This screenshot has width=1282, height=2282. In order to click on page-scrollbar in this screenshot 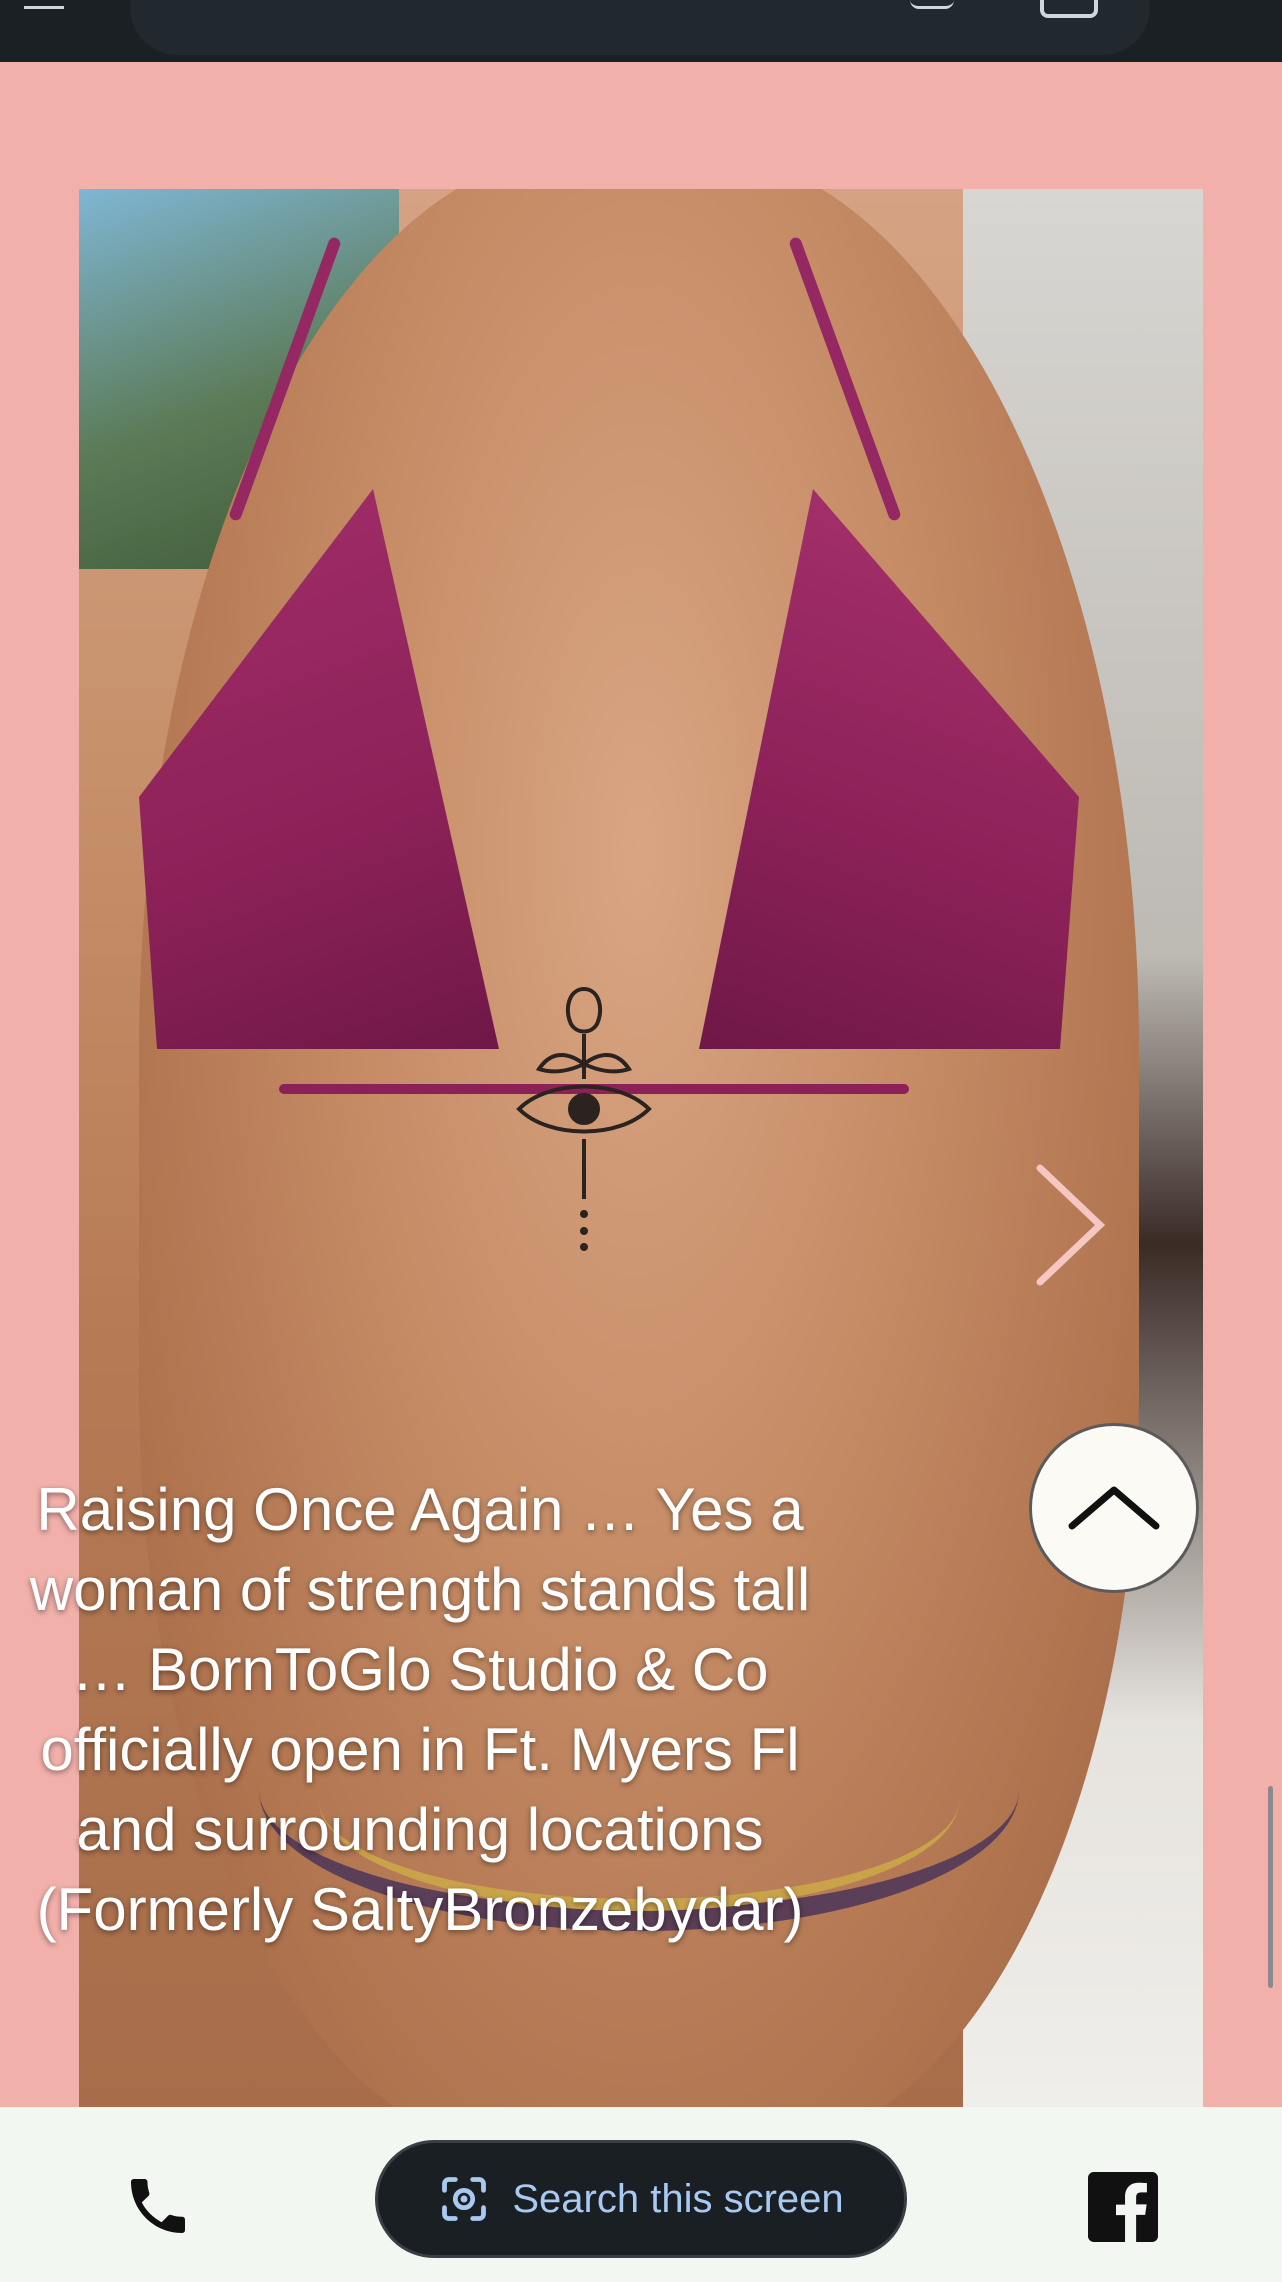, I will do `click(1270, 1887)`.